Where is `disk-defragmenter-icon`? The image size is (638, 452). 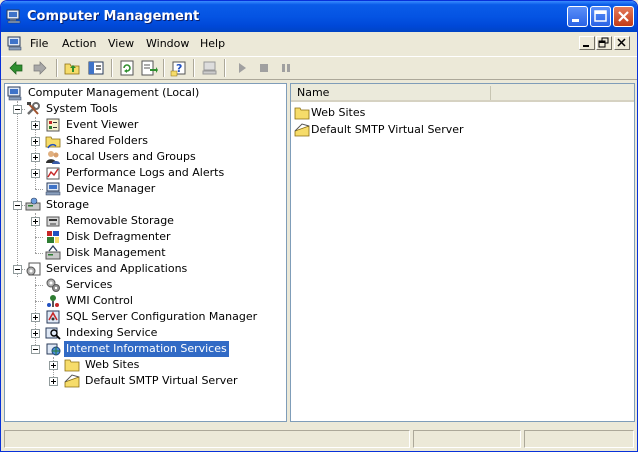
disk-defragmenter-icon is located at coordinates (53, 237).